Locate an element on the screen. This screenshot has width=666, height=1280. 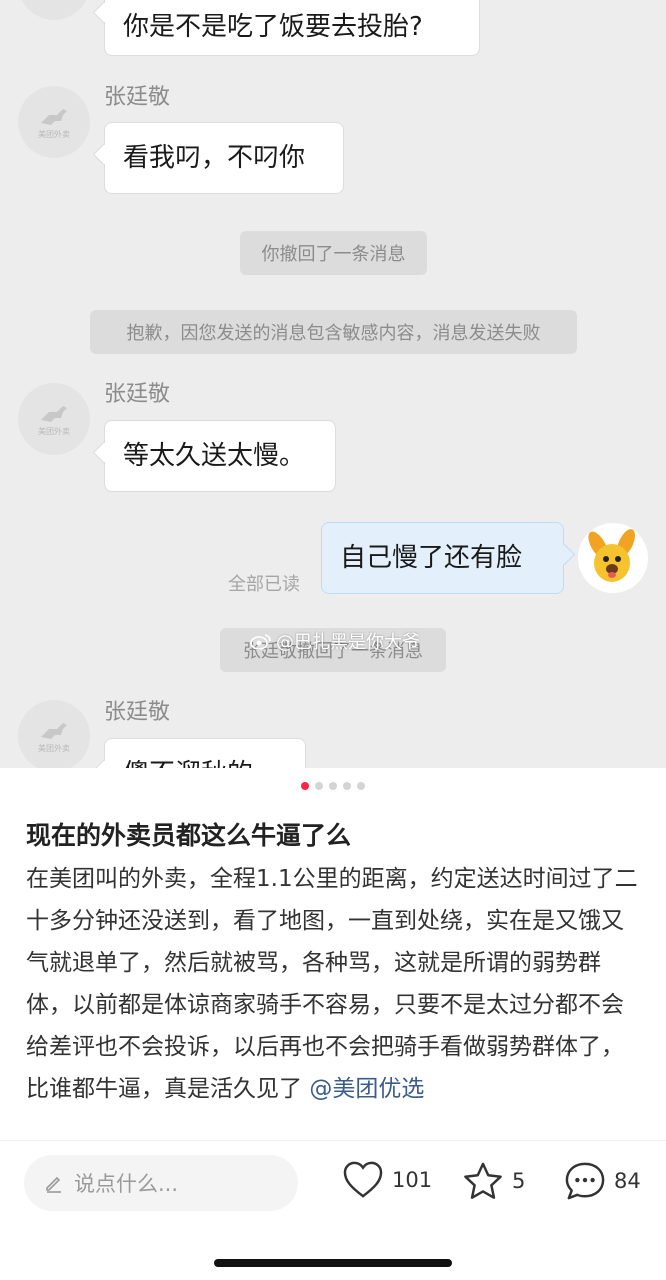
message-bubble-incoming: 看我叼，不叼你 is located at coordinates (224, 158).